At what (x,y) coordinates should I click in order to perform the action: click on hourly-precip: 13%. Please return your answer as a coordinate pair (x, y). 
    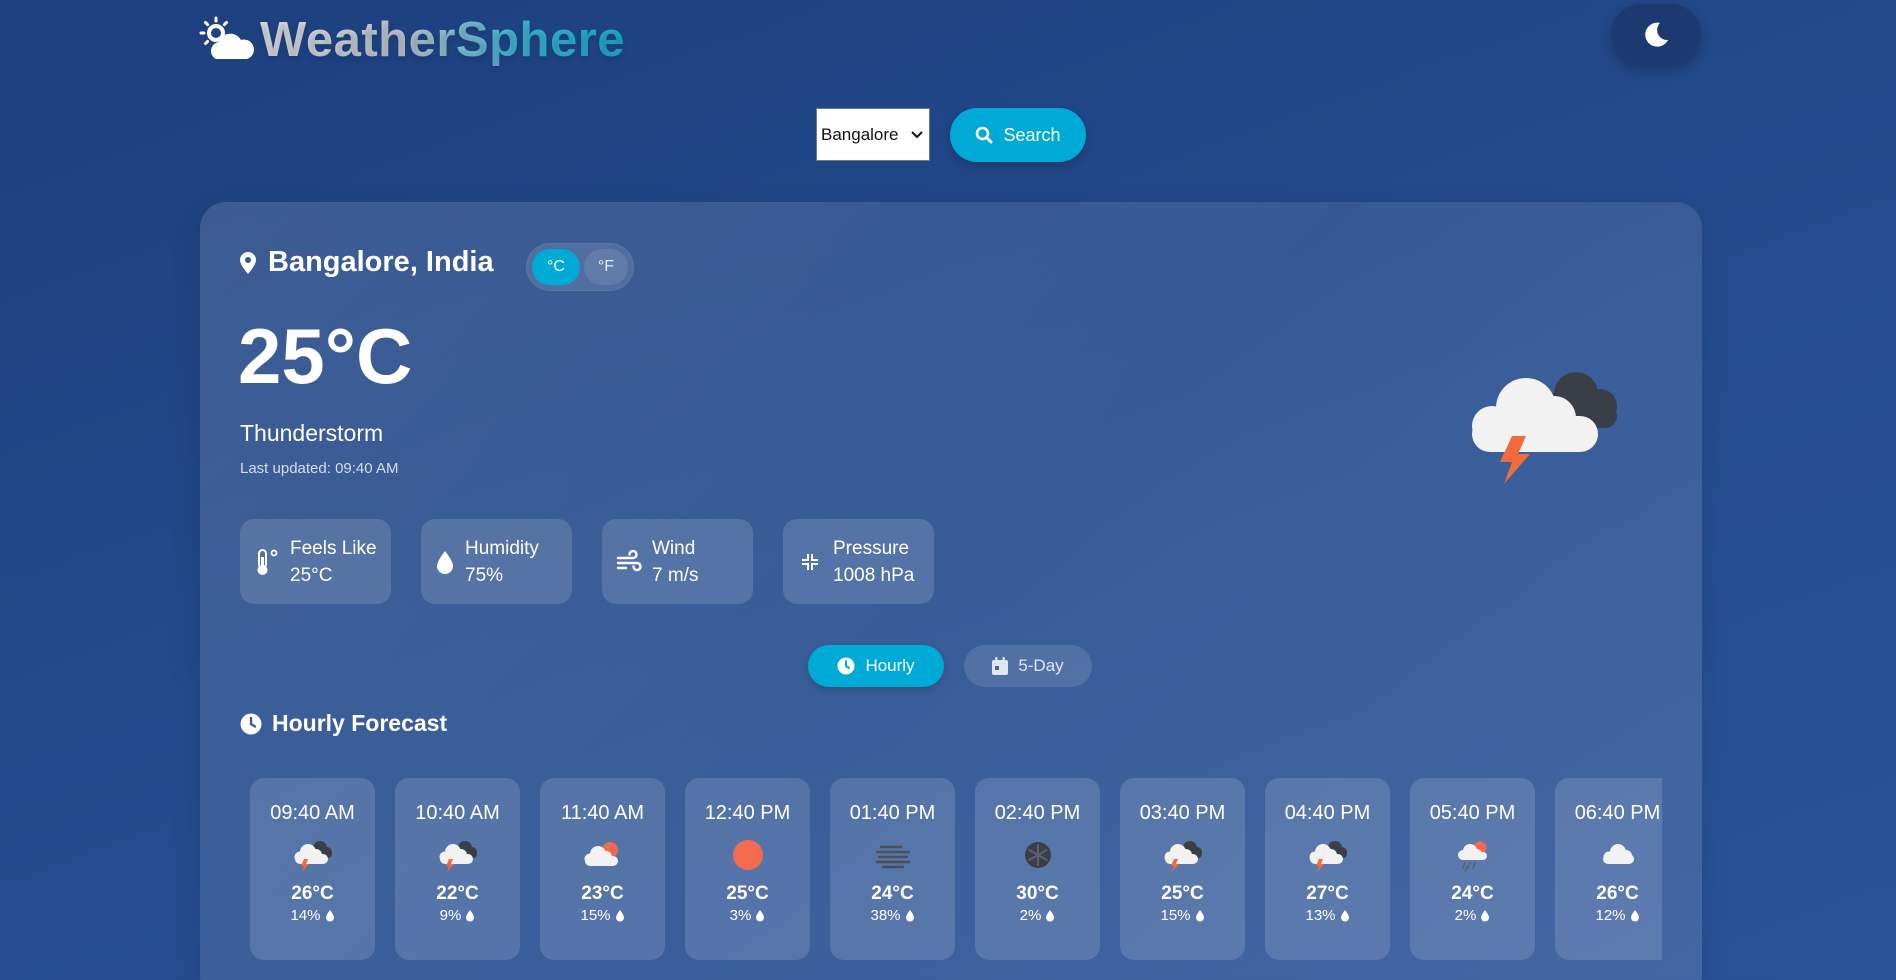
    Looking at the image, I should click on (1327, 915).